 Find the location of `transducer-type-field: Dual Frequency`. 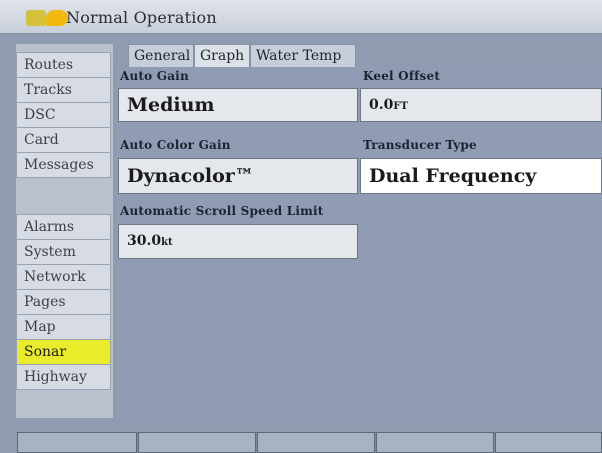

transducer-type-field: Dual Frequency is located at coordinates (481, 176).